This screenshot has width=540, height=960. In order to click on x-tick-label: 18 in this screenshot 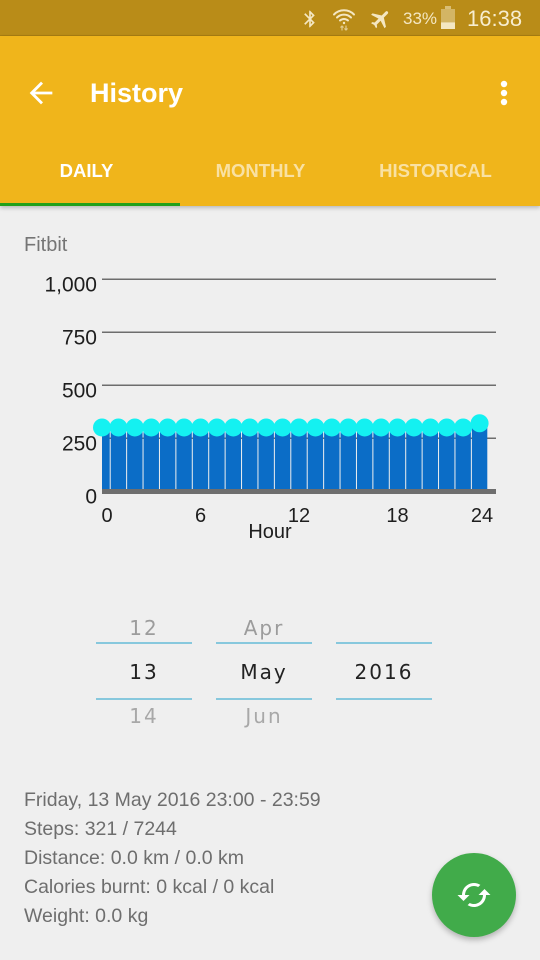, I will do `click(397, 516)`.